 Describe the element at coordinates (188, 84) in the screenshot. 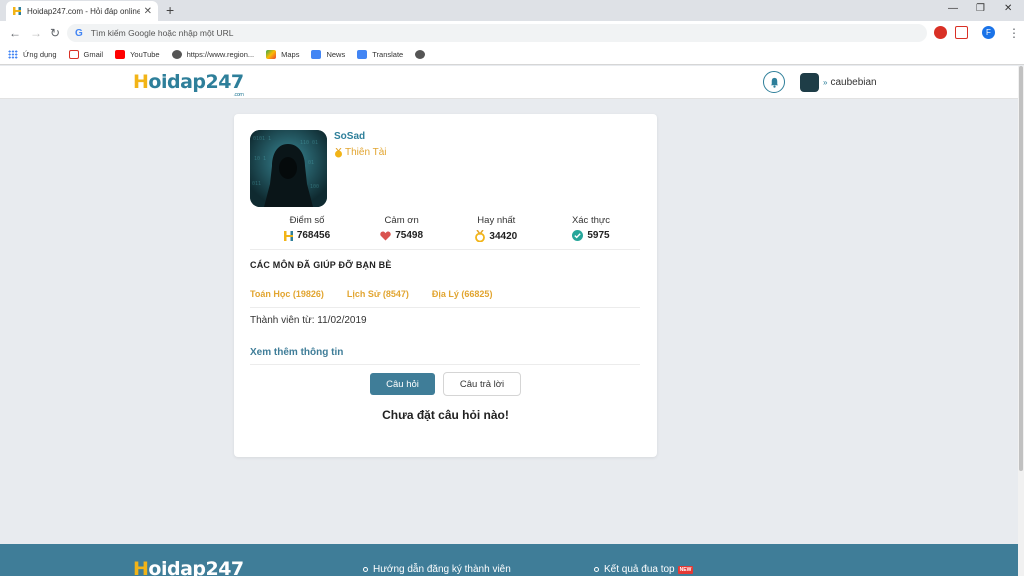

I see `site-logo: Hoidap247 .com` at that location.